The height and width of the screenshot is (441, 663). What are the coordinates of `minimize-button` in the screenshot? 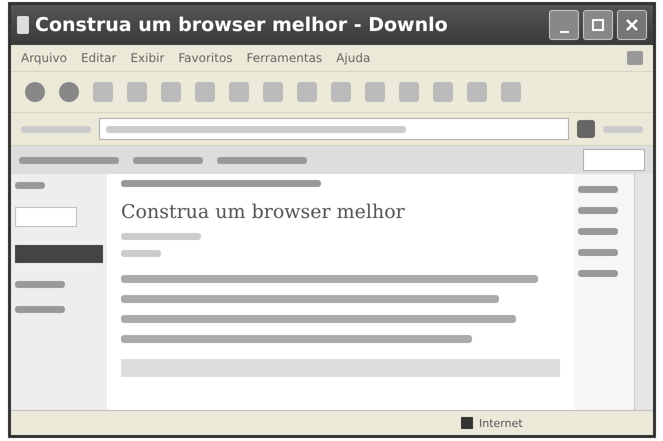 It's located at (564, 25).